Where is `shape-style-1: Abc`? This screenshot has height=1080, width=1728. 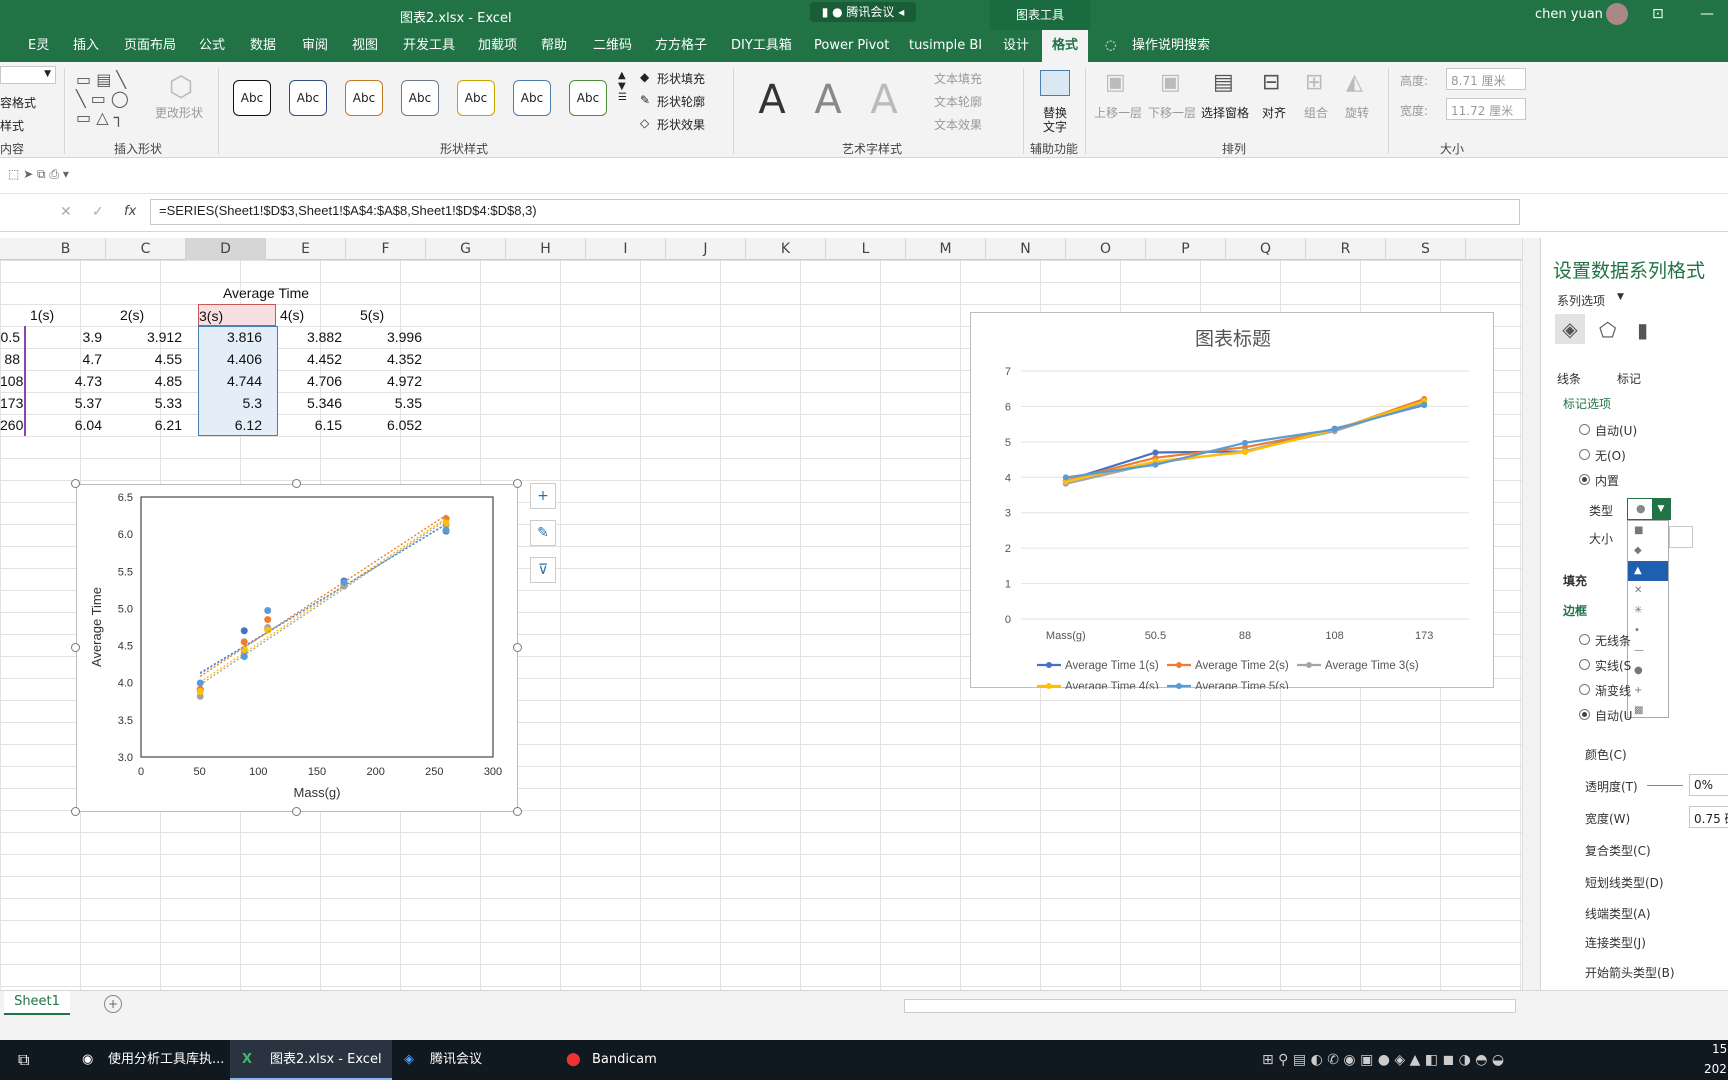
shape-style-1: Abc is located at coordinates (252, 98).